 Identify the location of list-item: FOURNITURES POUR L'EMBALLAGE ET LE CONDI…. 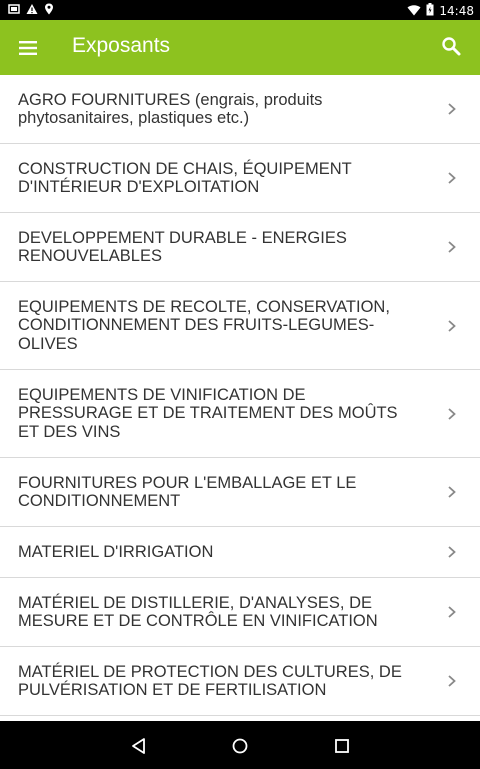
(240, 492).